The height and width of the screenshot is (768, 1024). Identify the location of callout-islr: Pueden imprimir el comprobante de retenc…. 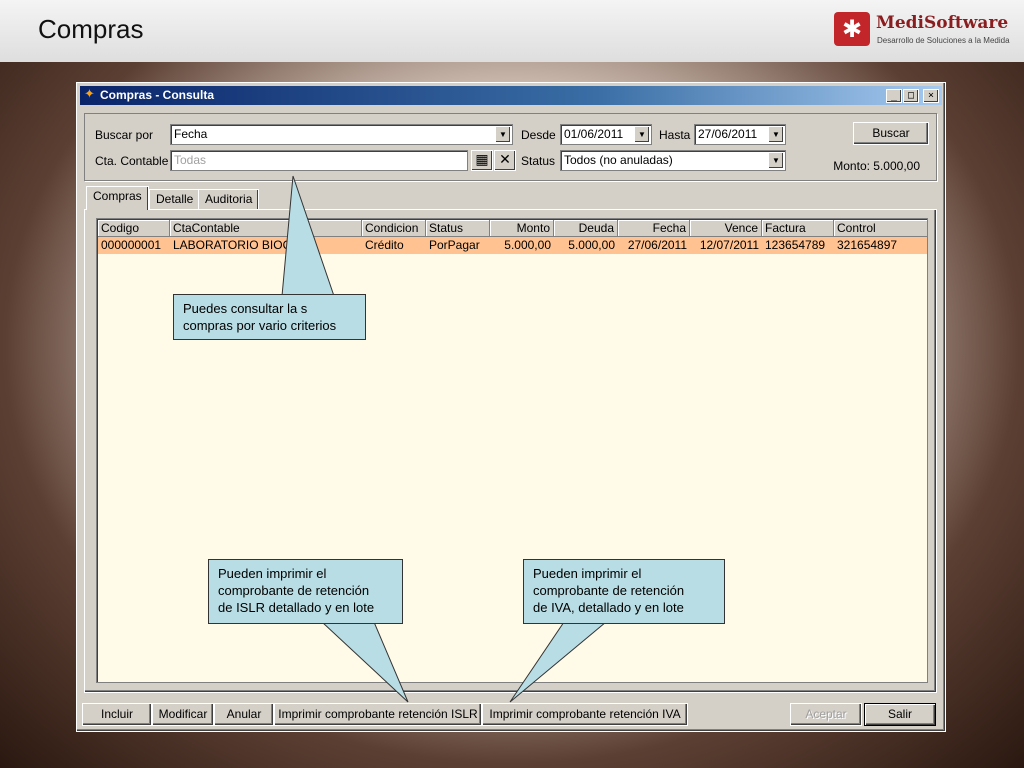
(305, 591).